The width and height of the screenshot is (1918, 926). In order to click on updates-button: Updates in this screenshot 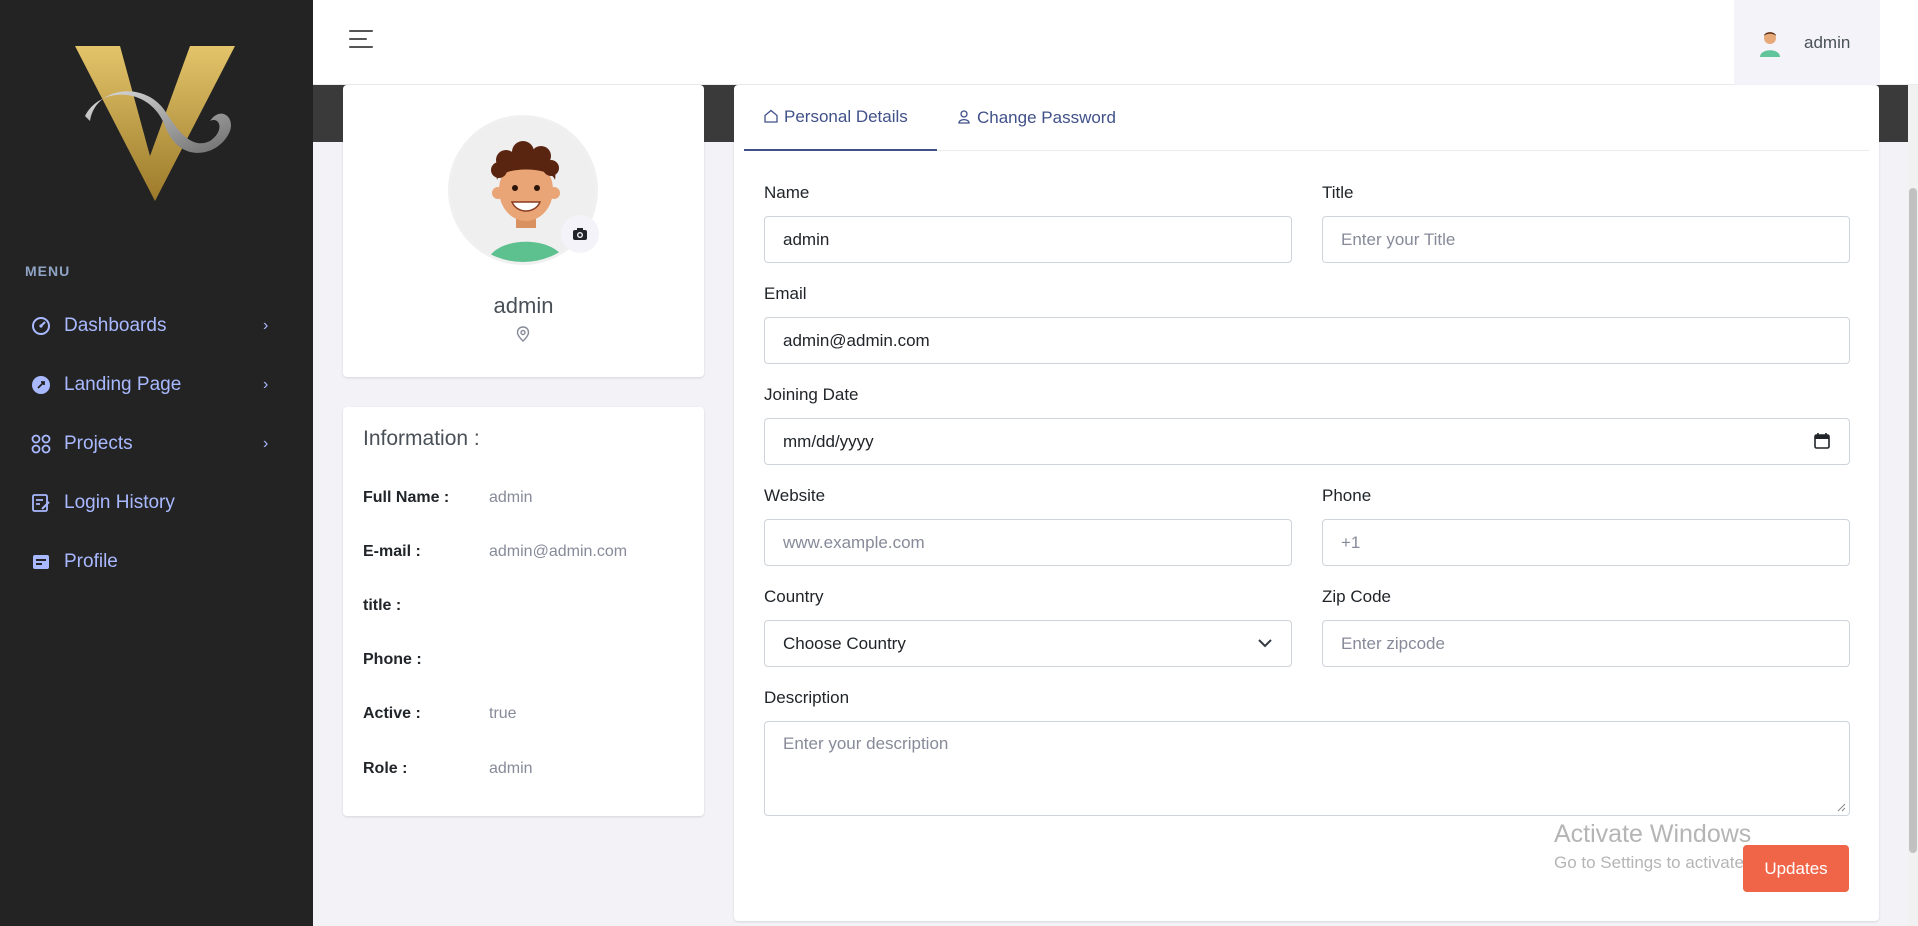, I will do `click(1796, 868)`.